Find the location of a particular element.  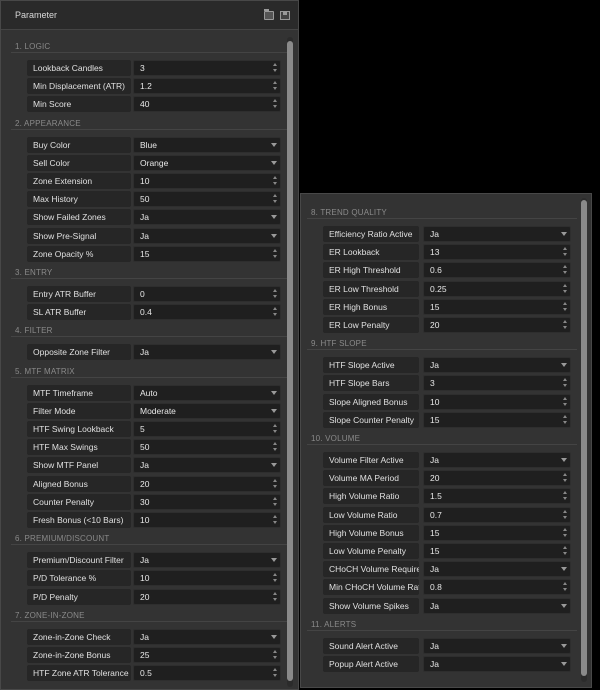

param-select: Auto is located at coordinates (207, 392).